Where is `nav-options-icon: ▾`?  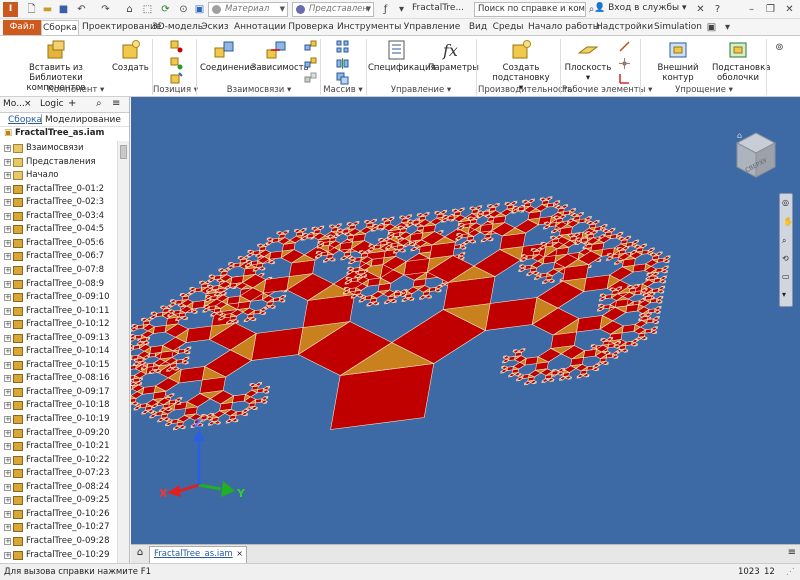
nav-options-icon: ▾ is located at coordinates (784, 294).